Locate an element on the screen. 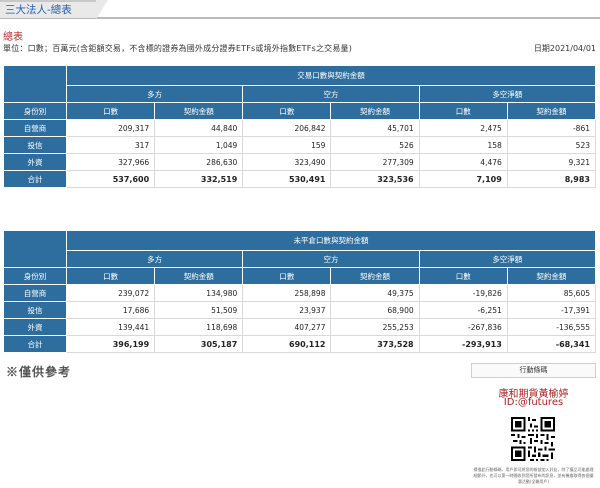  table-cell: 523 is located at coordinates (551, 145).